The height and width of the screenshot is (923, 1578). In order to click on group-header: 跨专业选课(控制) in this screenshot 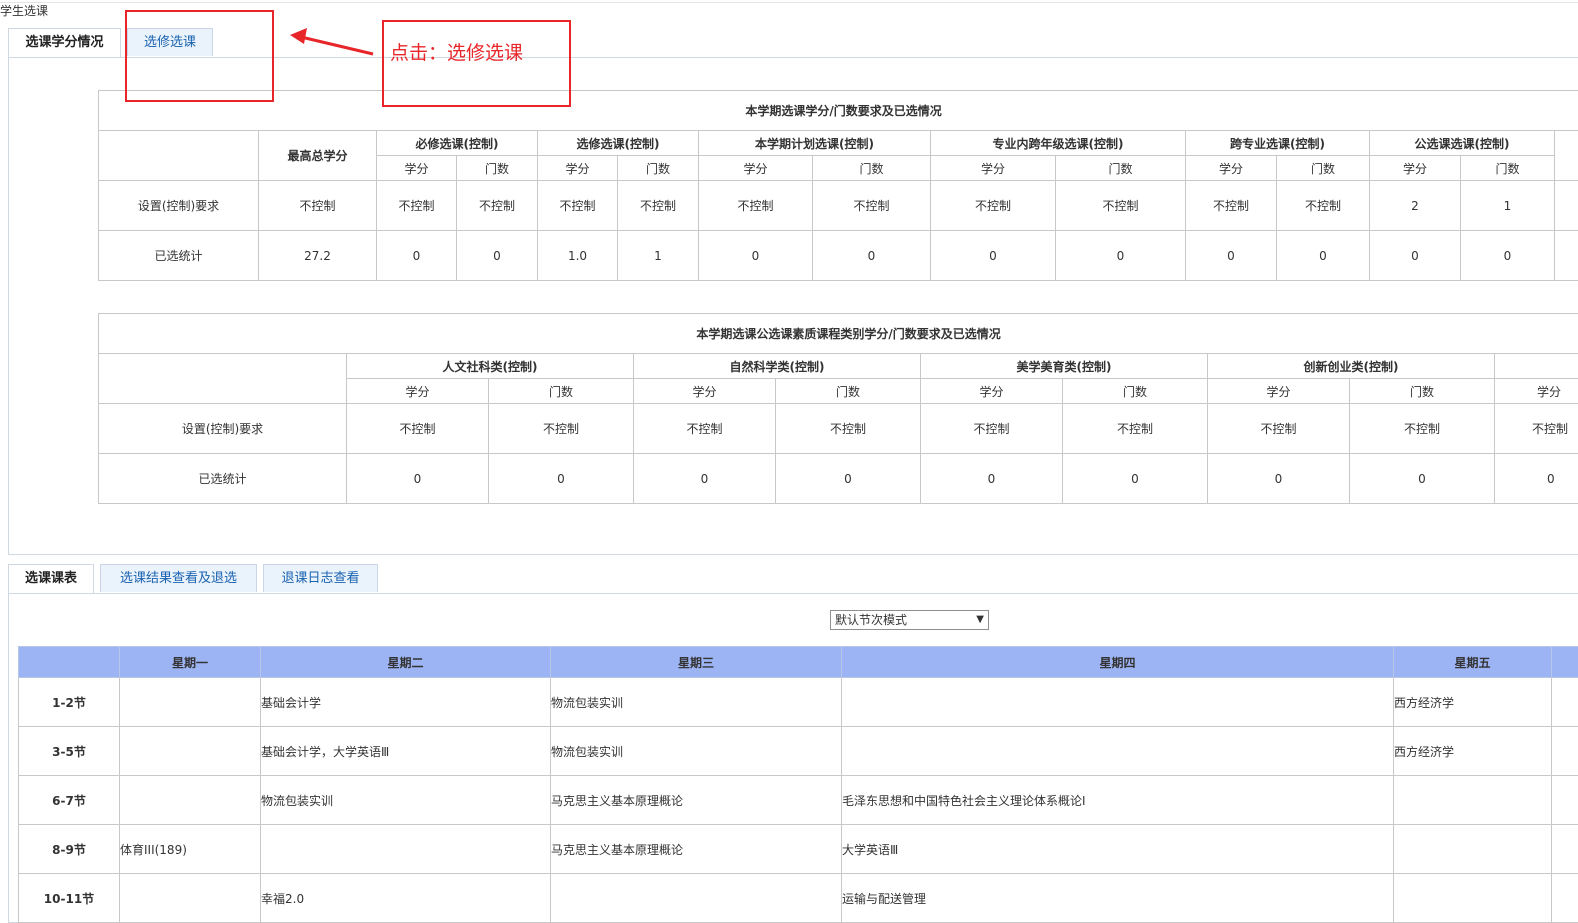, I will do `click(1278, 143)`.